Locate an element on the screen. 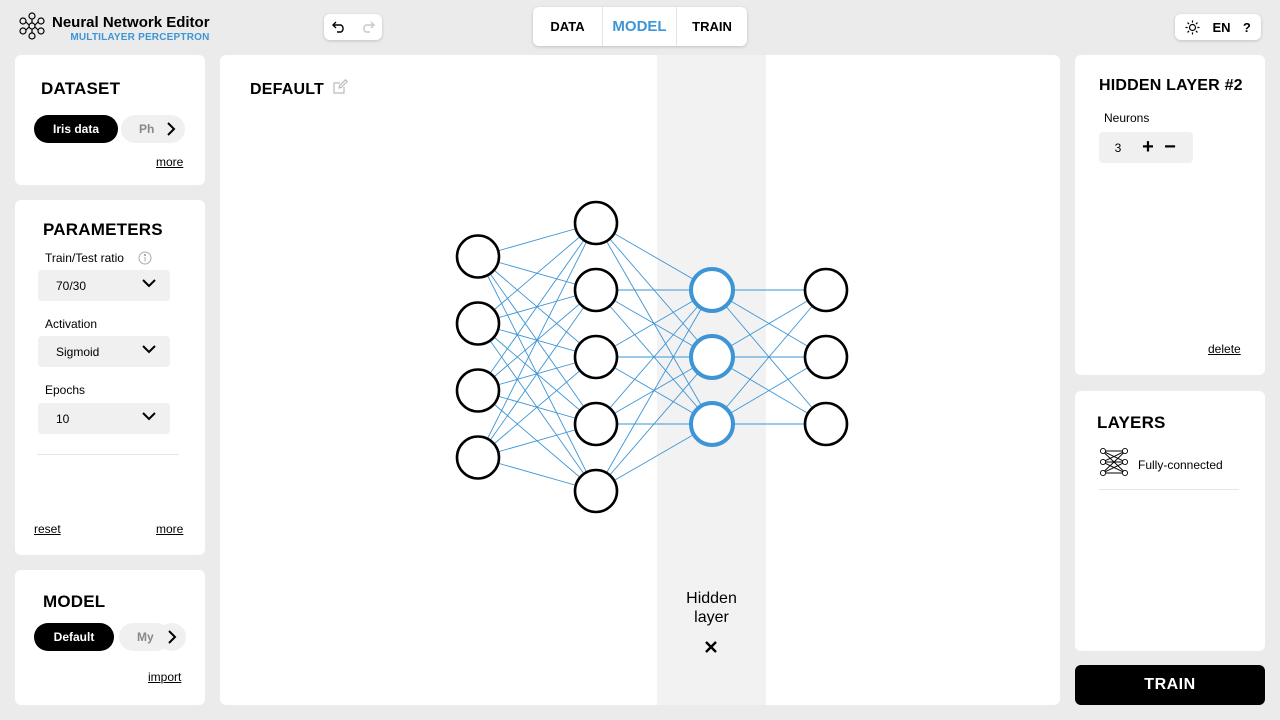 Image resolution: width=1280 pixels, height=720 pixels. activation-value: Sigmoid is located at coordinates (78, 351).